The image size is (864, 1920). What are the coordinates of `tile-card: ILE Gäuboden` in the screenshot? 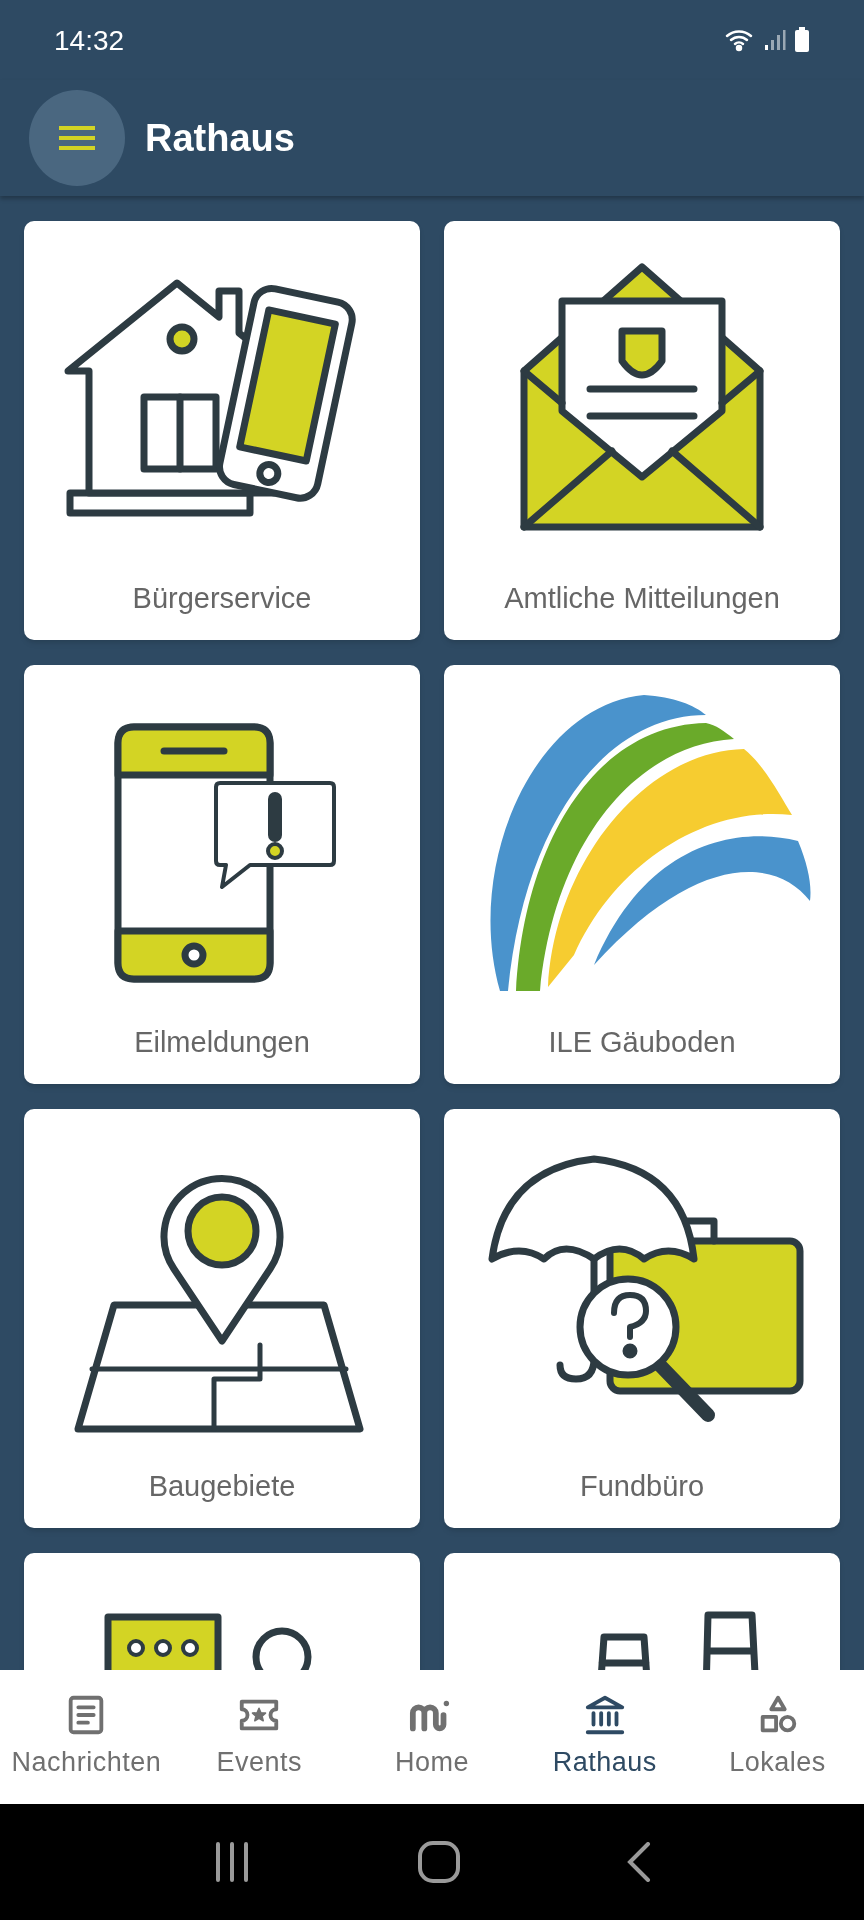 It's located at (642, 874).